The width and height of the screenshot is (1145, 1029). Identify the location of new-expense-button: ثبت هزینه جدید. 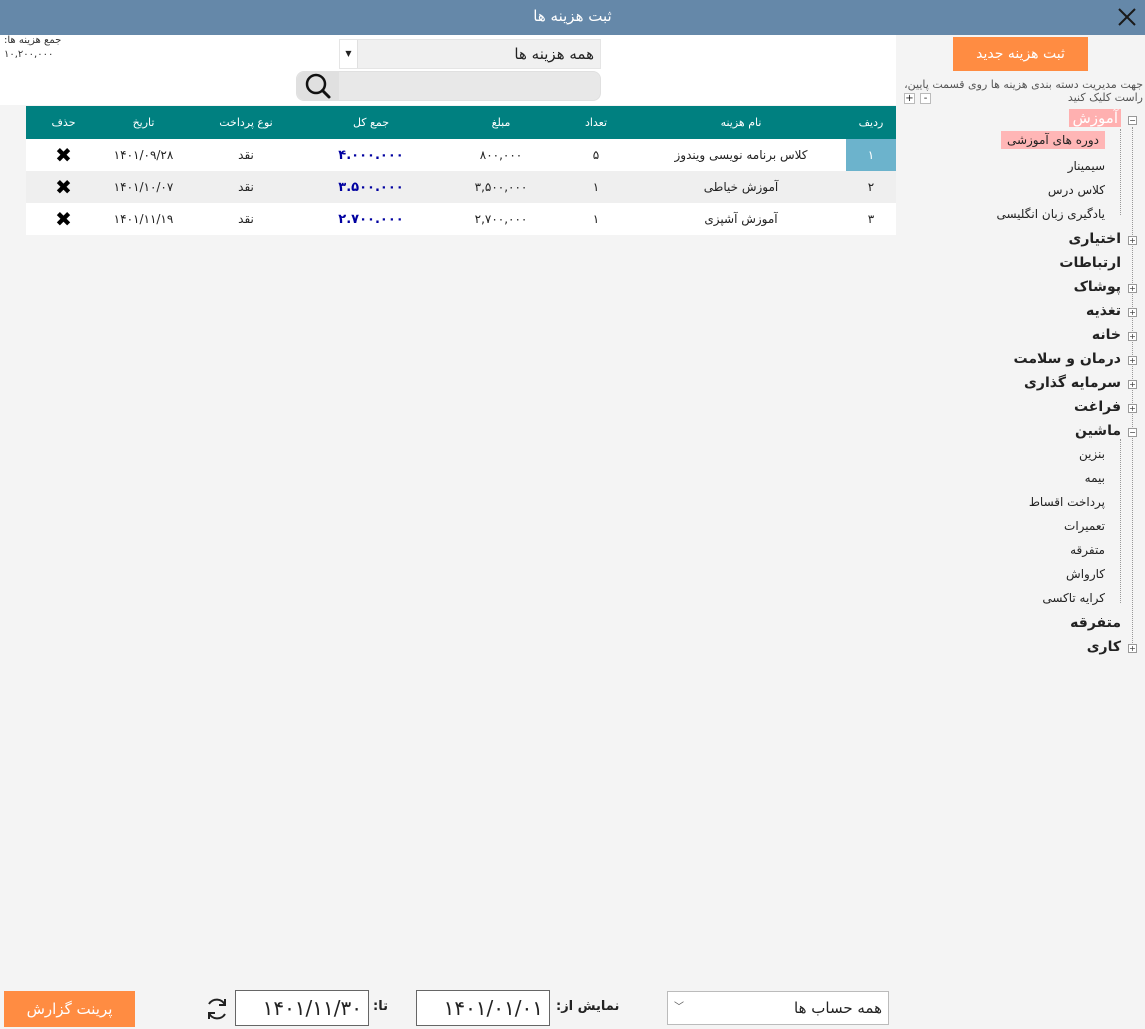
(1020, 54).